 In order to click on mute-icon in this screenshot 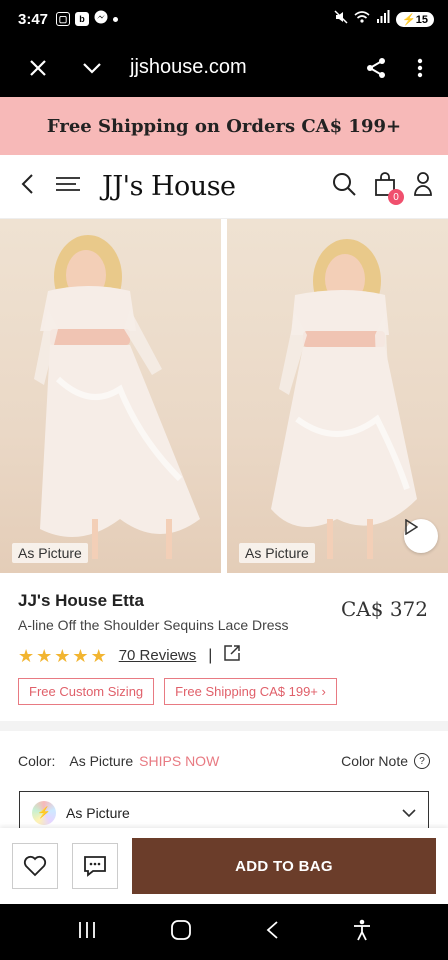, I will do `click(341, 19)`.